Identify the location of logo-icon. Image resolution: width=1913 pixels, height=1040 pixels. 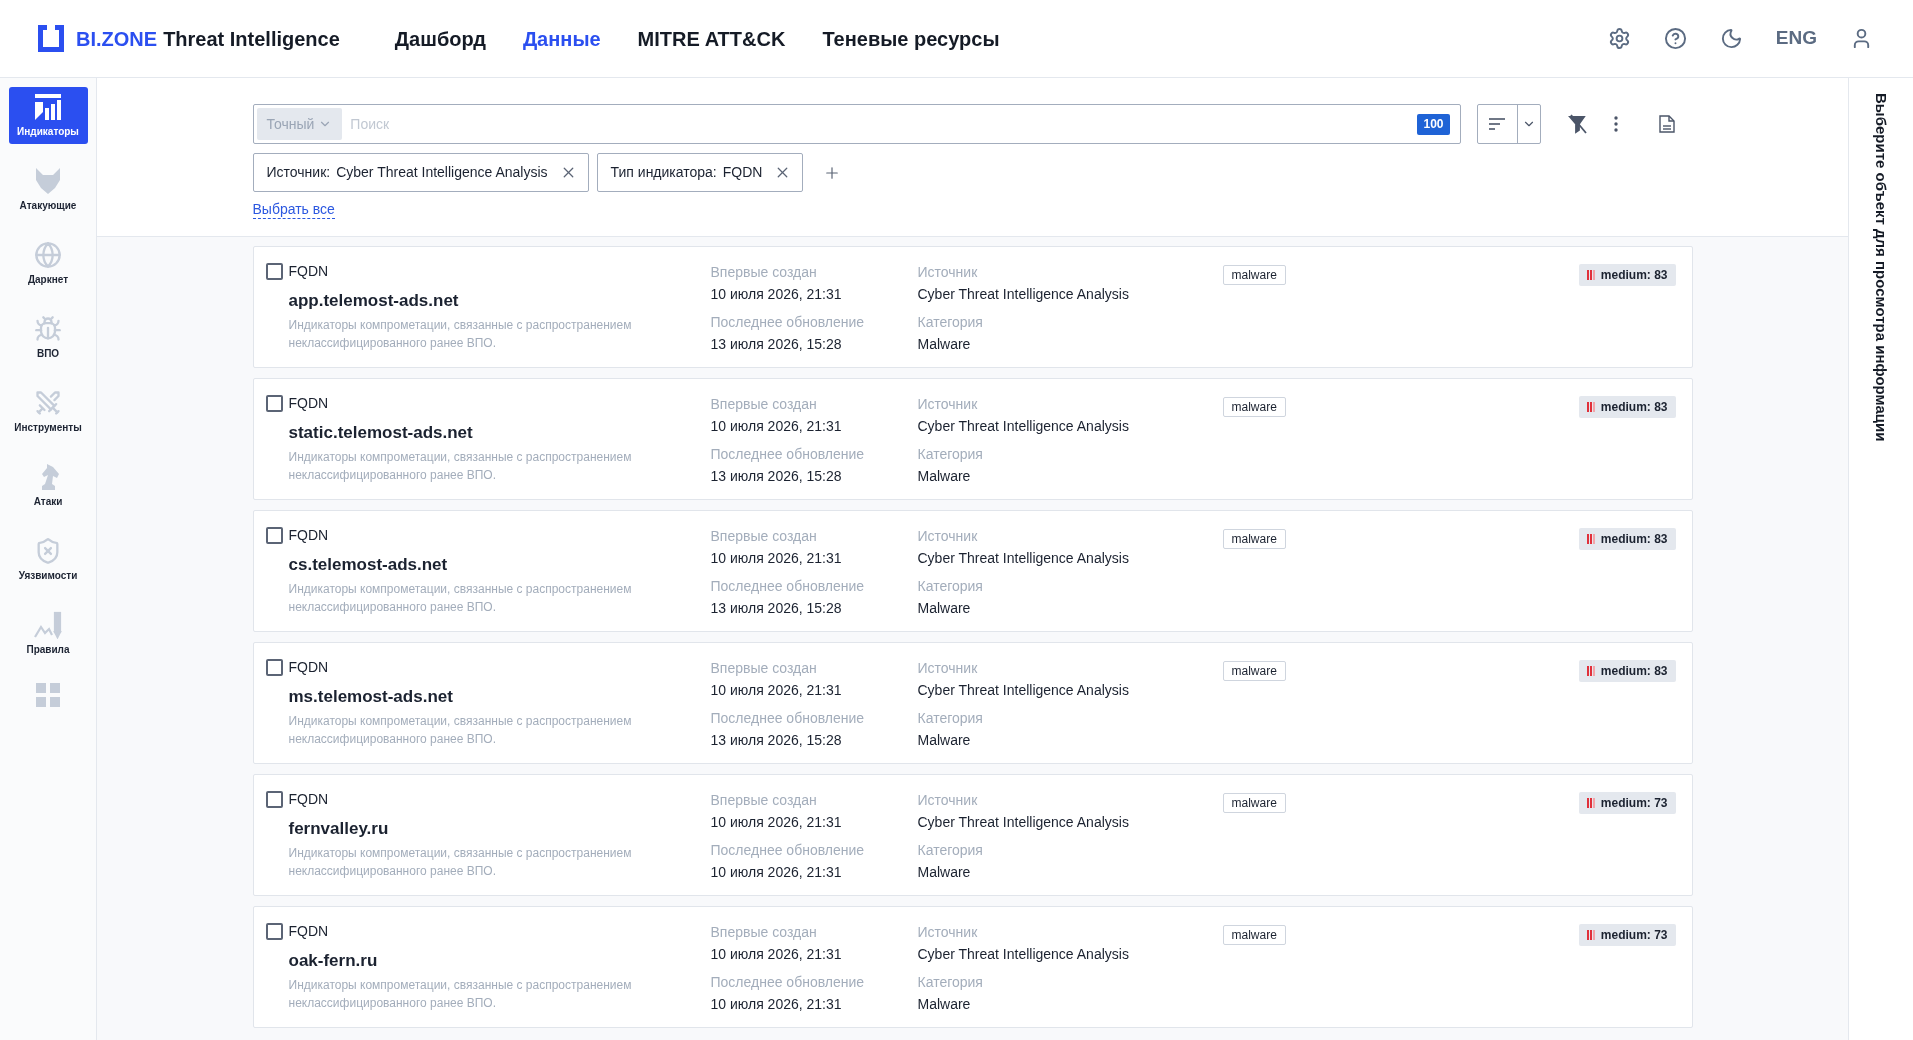
(51, 38).